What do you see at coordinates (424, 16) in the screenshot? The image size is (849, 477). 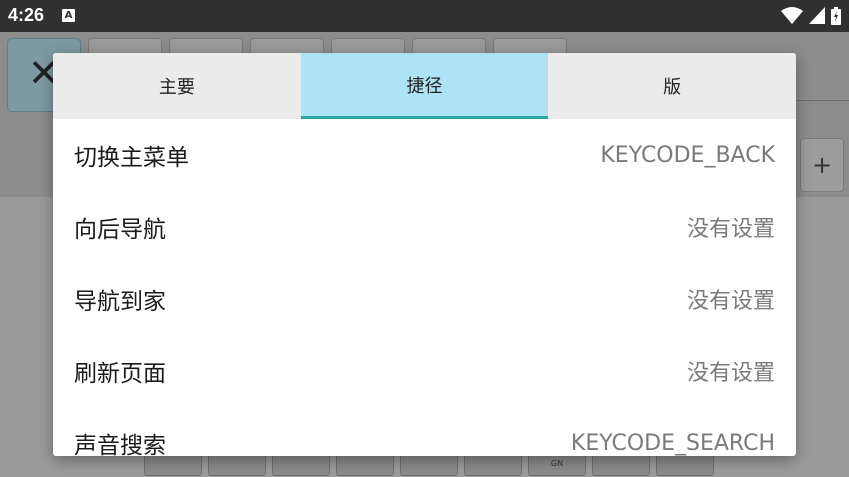 I see `status-bar: 4:26 A` at bounding box center [424, 16].